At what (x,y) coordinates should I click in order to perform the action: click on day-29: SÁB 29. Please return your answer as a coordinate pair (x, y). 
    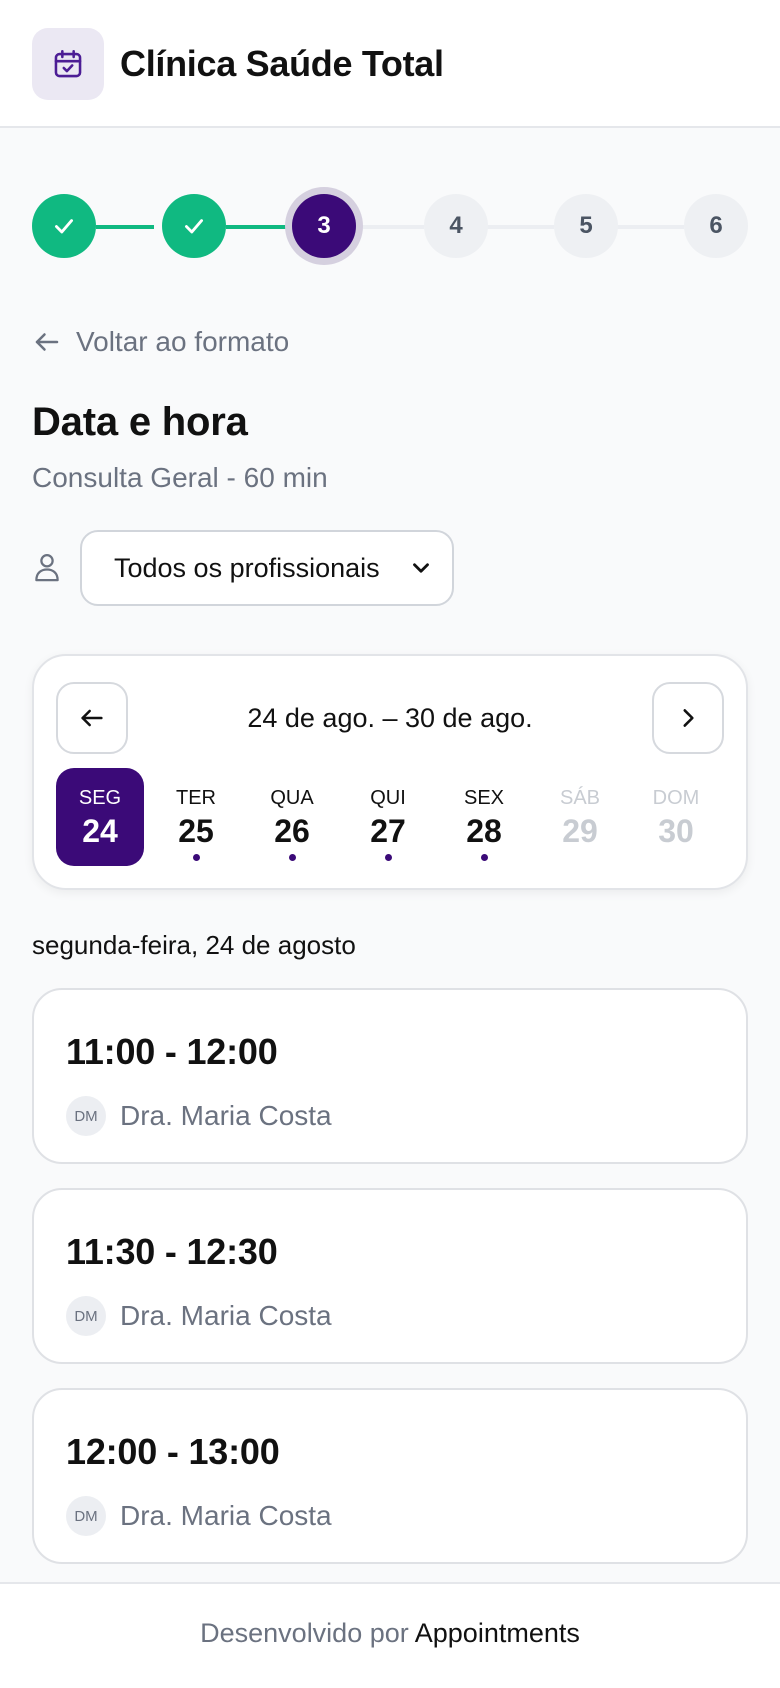
    Looking at the image, I should click on (580, 817).